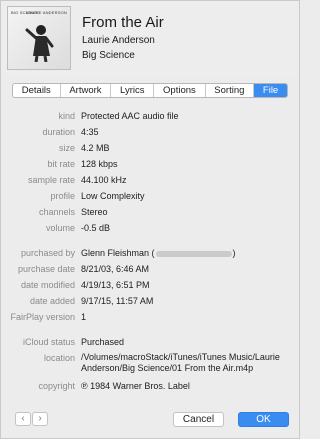 This screenshot has width=320, height=439. What do you see at coordinates (150, 213) in the screenshot?
I see `row-channels: channels Stereo` at bounding box center [150, 213].